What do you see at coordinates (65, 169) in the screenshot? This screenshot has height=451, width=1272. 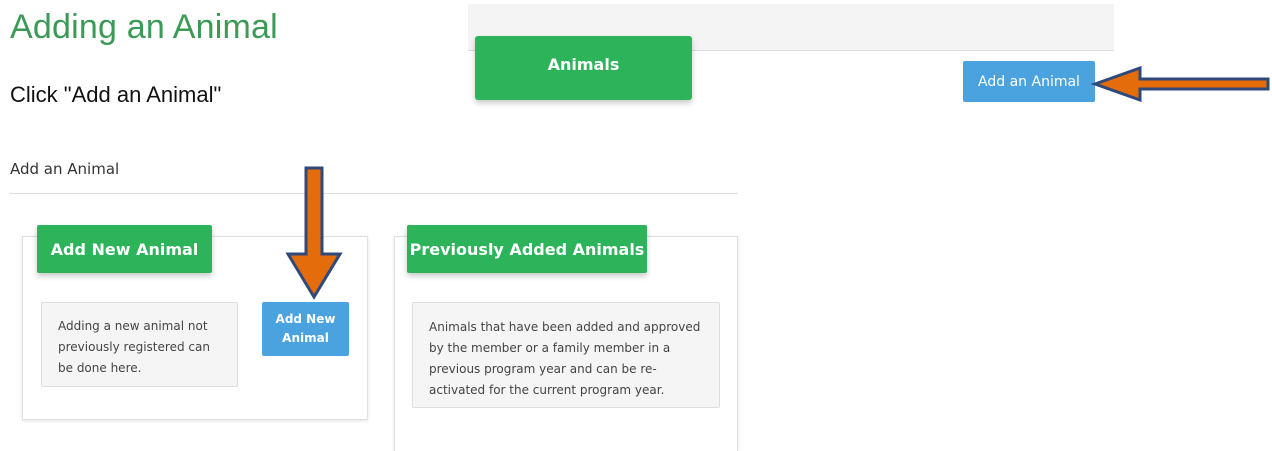 I see `page-heading: Add an Animal` at bounding box center [65, 169].